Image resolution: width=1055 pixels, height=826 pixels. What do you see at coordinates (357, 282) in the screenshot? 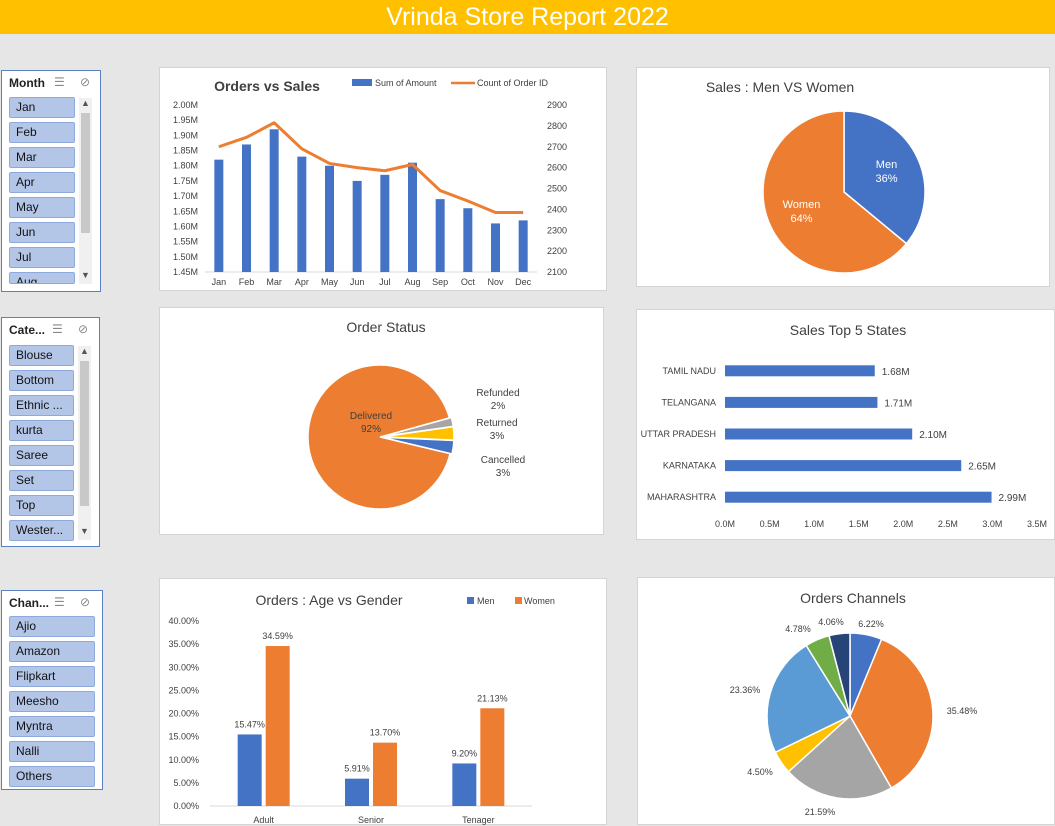
I see `x-axis-tick-label: Jun` at bounding box center [357, 282].